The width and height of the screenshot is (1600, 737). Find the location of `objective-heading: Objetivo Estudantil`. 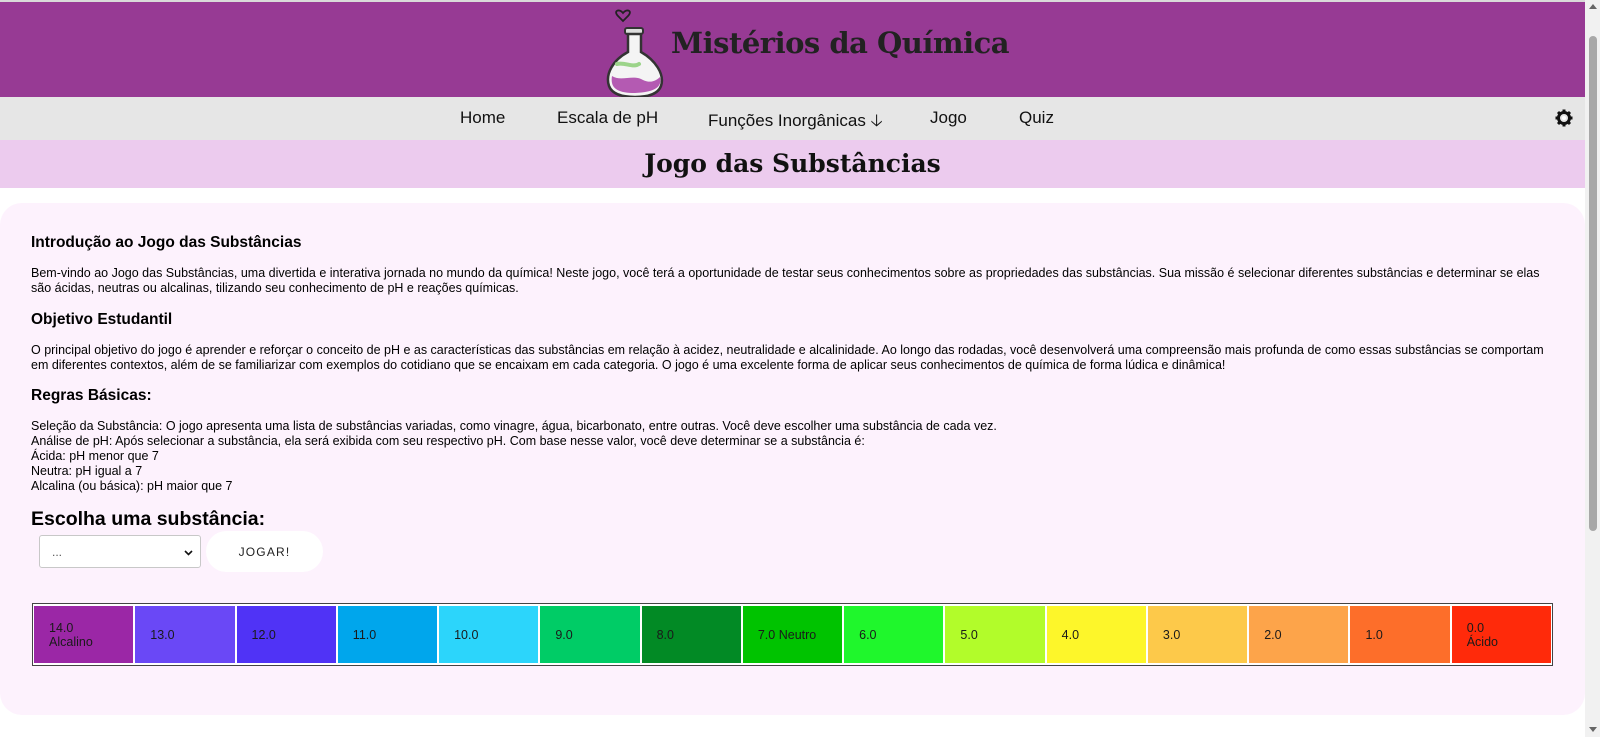

objective-heading: Objetivo Estudantil is located at coordinates (102, 319).